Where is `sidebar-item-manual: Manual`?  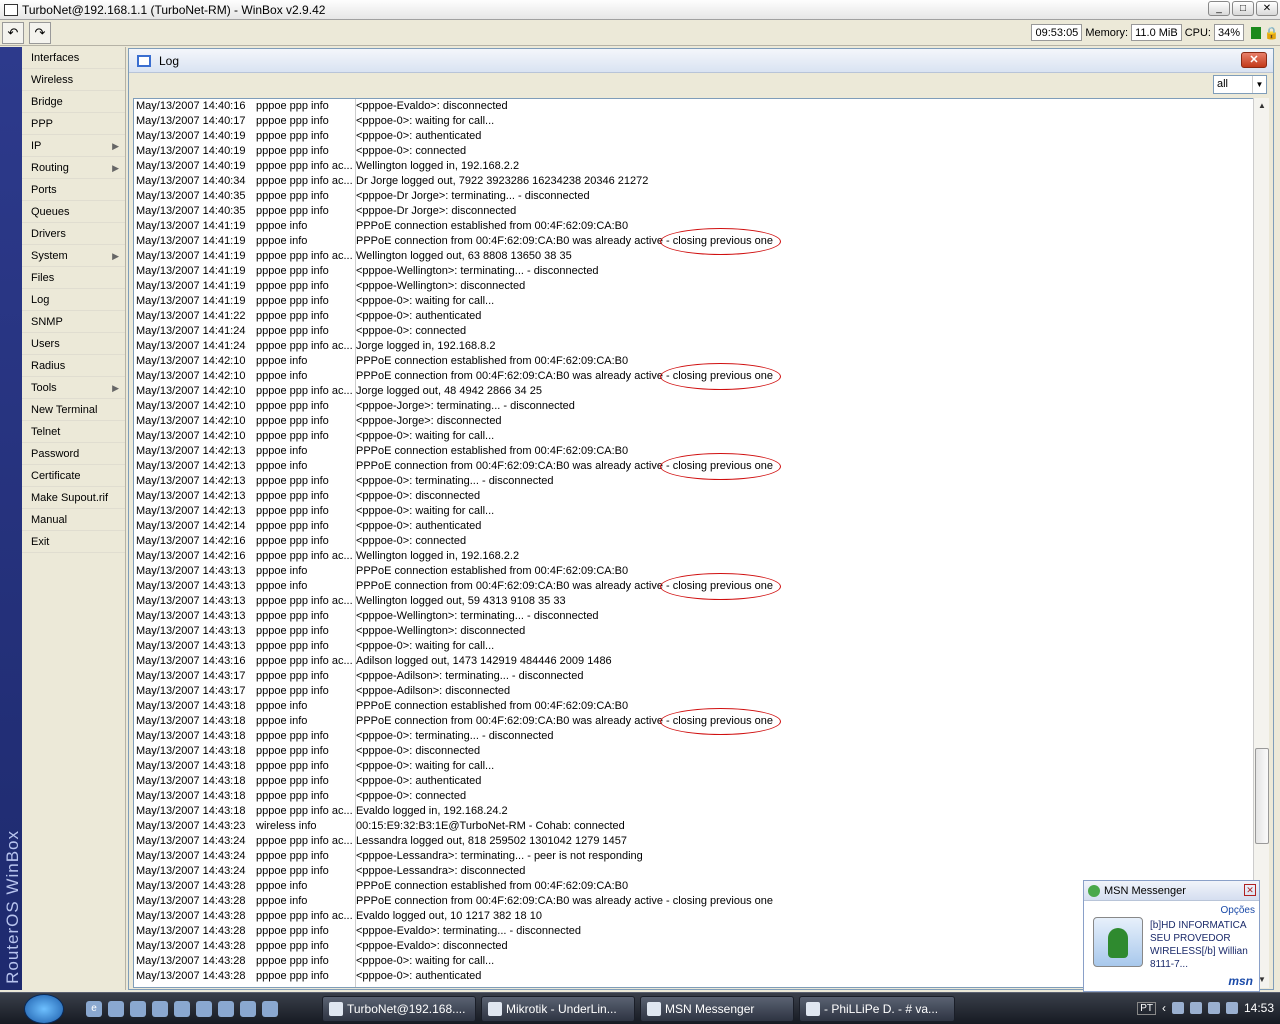
sidebar-item-manual: Manual is located at coordinates (73, 520).